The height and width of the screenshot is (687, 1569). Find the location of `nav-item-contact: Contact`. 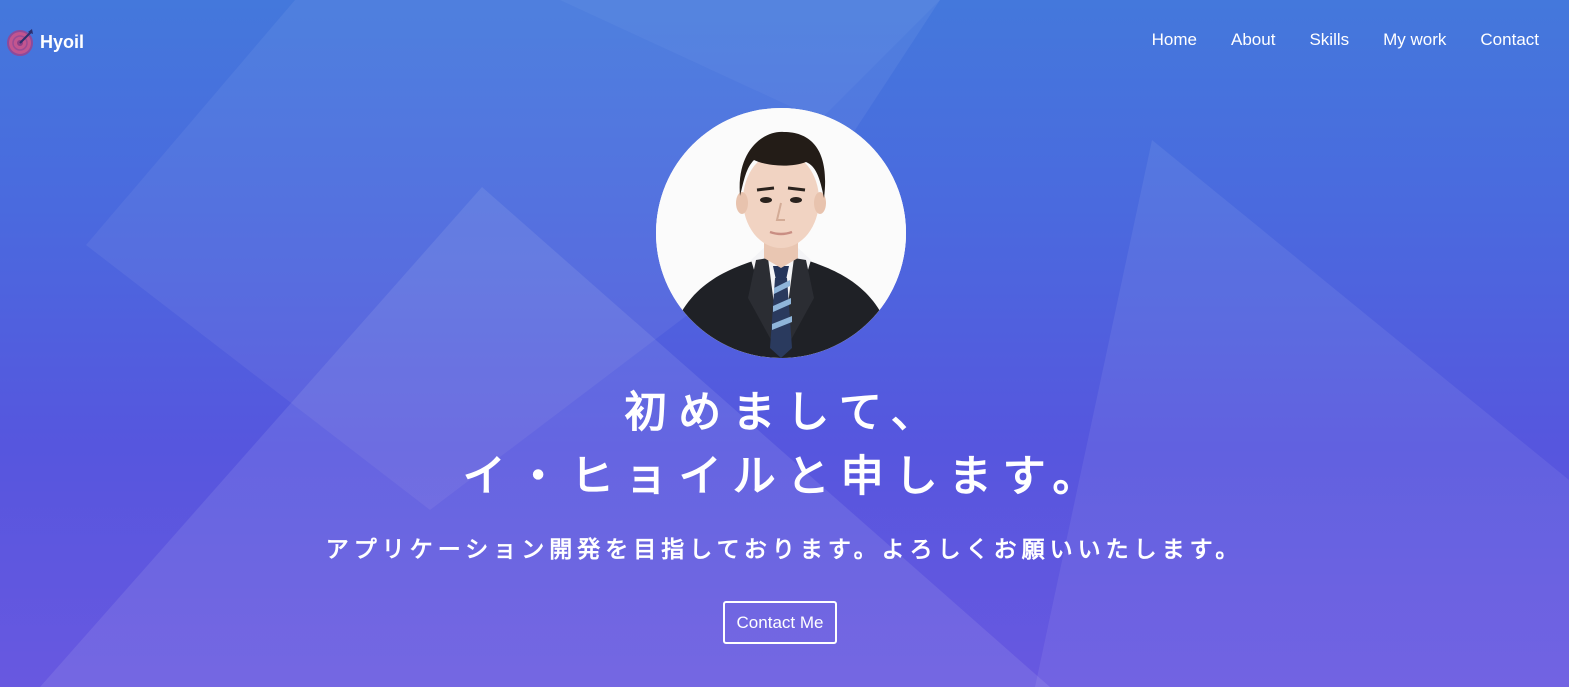

nav-item-contact: Contact is located at coordinates (1509, 40).